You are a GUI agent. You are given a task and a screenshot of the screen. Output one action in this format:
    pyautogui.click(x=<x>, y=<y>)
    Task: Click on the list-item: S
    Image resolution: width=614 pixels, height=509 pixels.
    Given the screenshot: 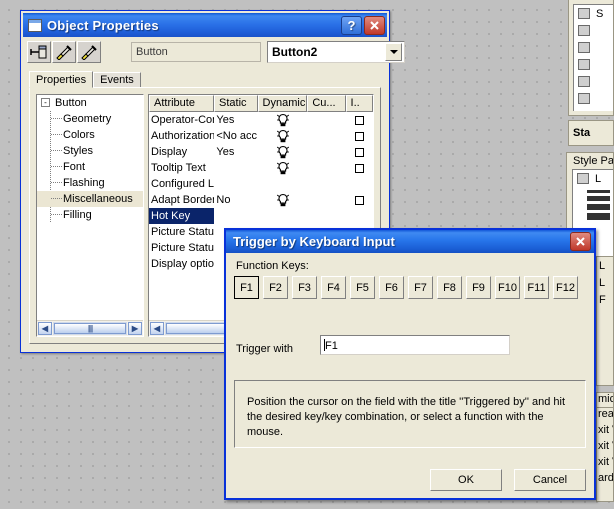 What is the action you would take?
    pyautogui.click(x=593, y=13)
    